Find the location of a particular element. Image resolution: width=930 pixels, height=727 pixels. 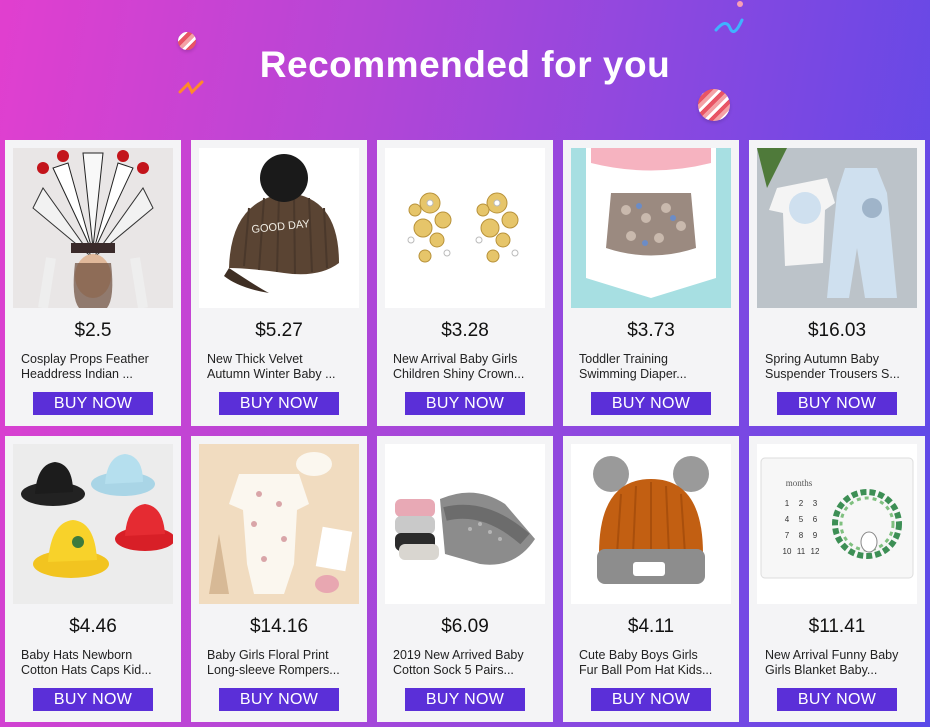

product-price: $4.11 is located at coordinates (651, 626).